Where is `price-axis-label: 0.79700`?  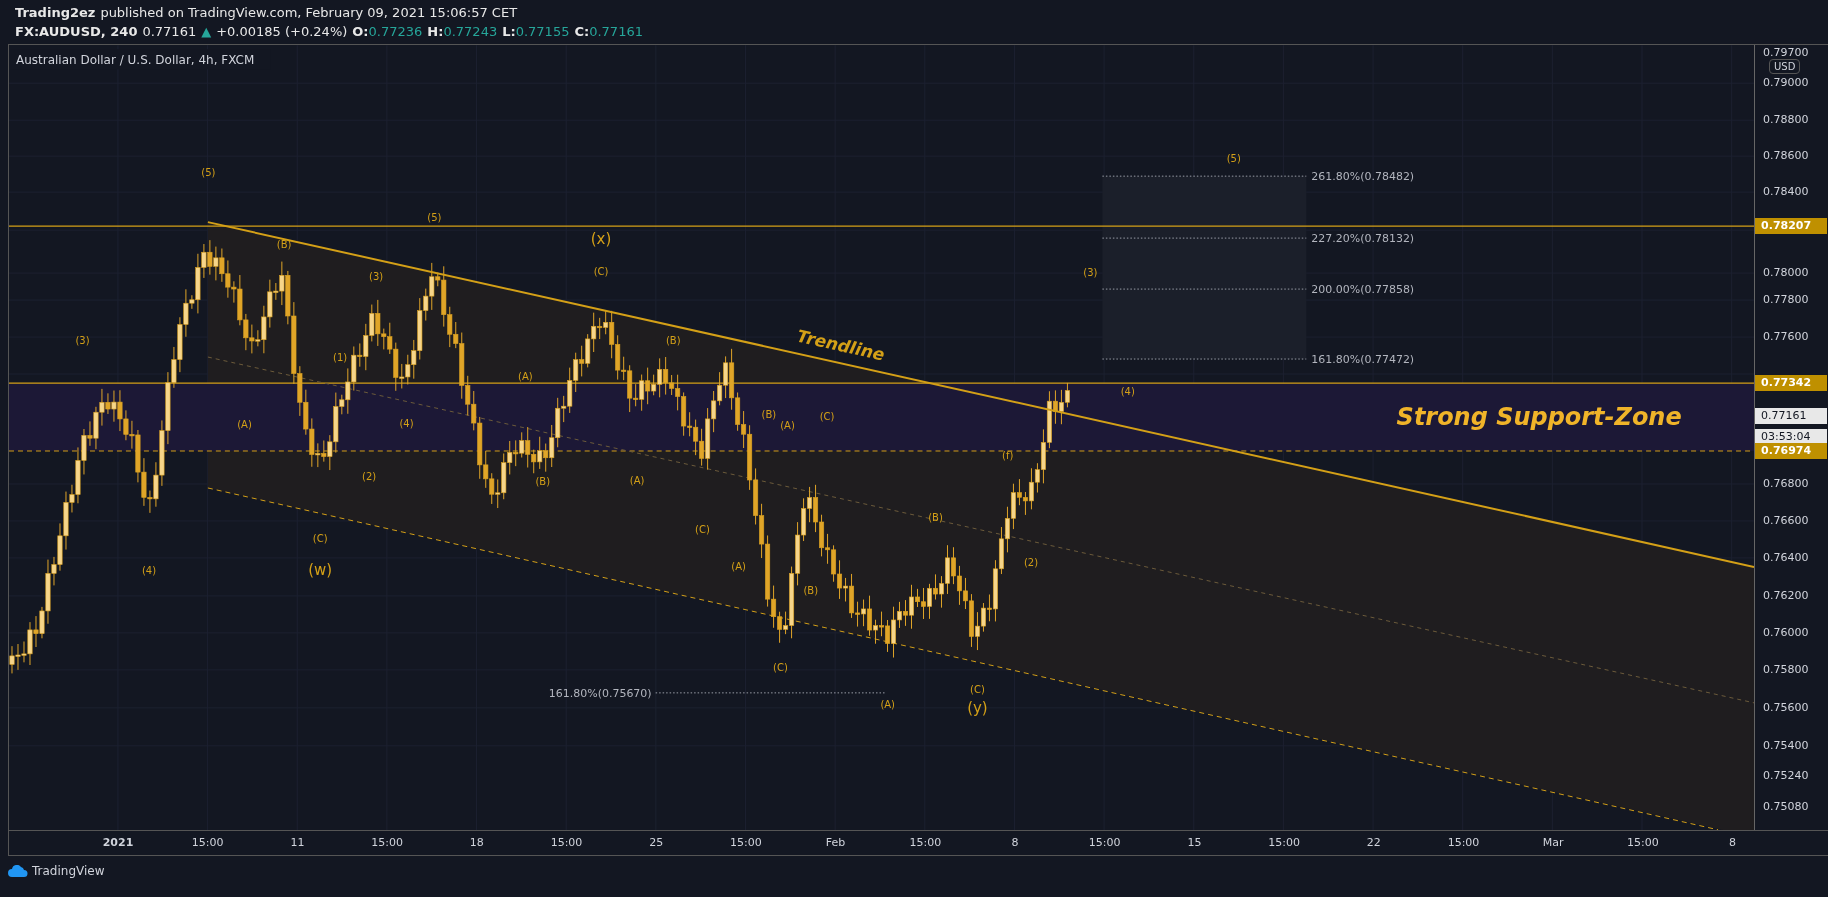 price-axis-label: 0.79700 is located at coordinates (1786, 53).